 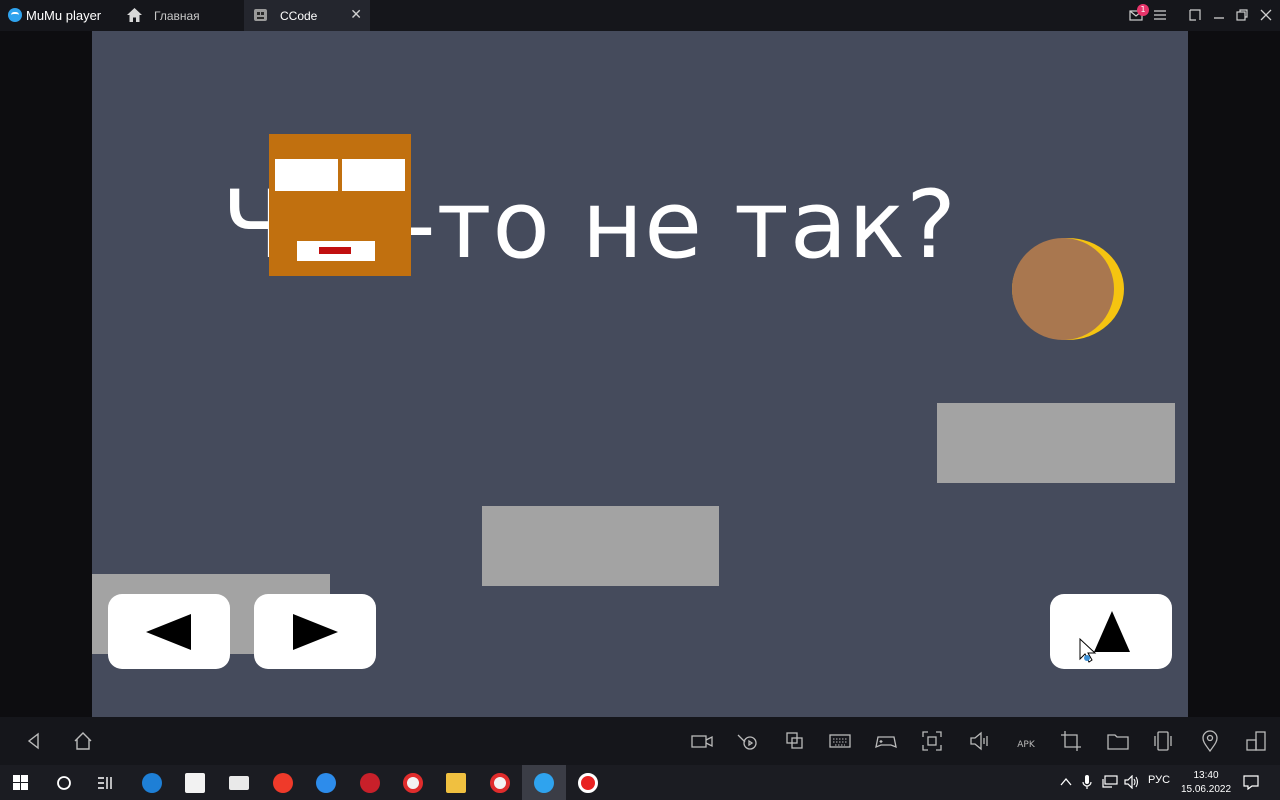 What do you see at coordinates (979, 741) in the screenshot?
I see `volume-icon` at bounding box center [979, 741].